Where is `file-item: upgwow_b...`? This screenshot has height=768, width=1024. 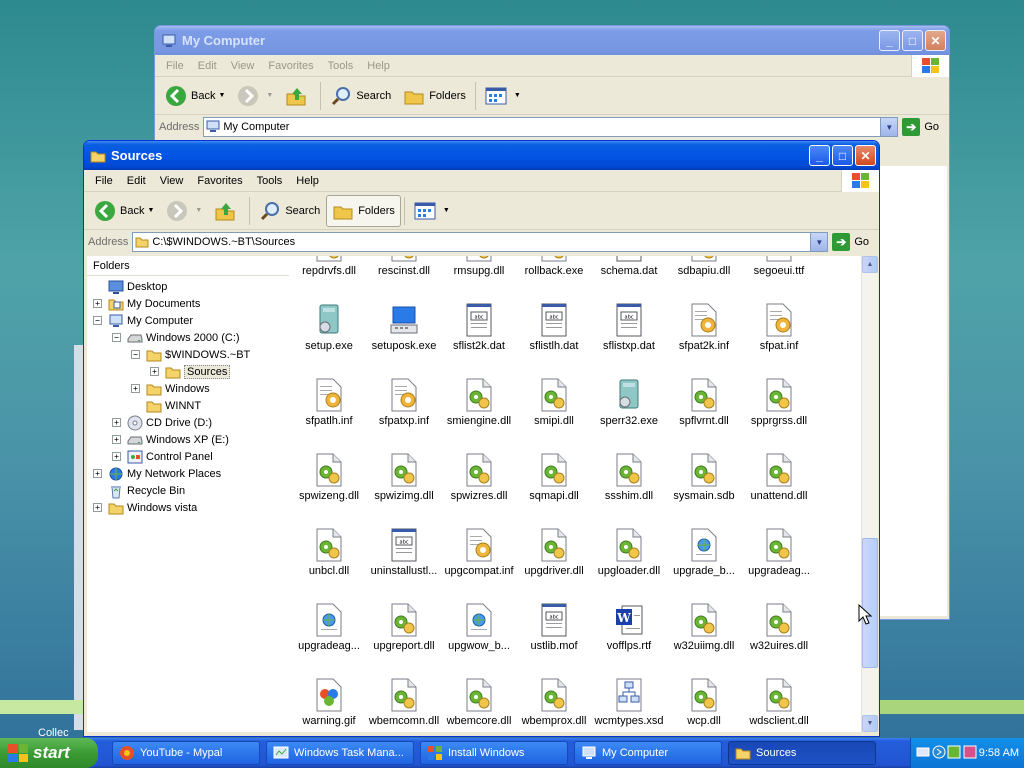 file-item: upgwow_b... is located at coordinates (479, 625).